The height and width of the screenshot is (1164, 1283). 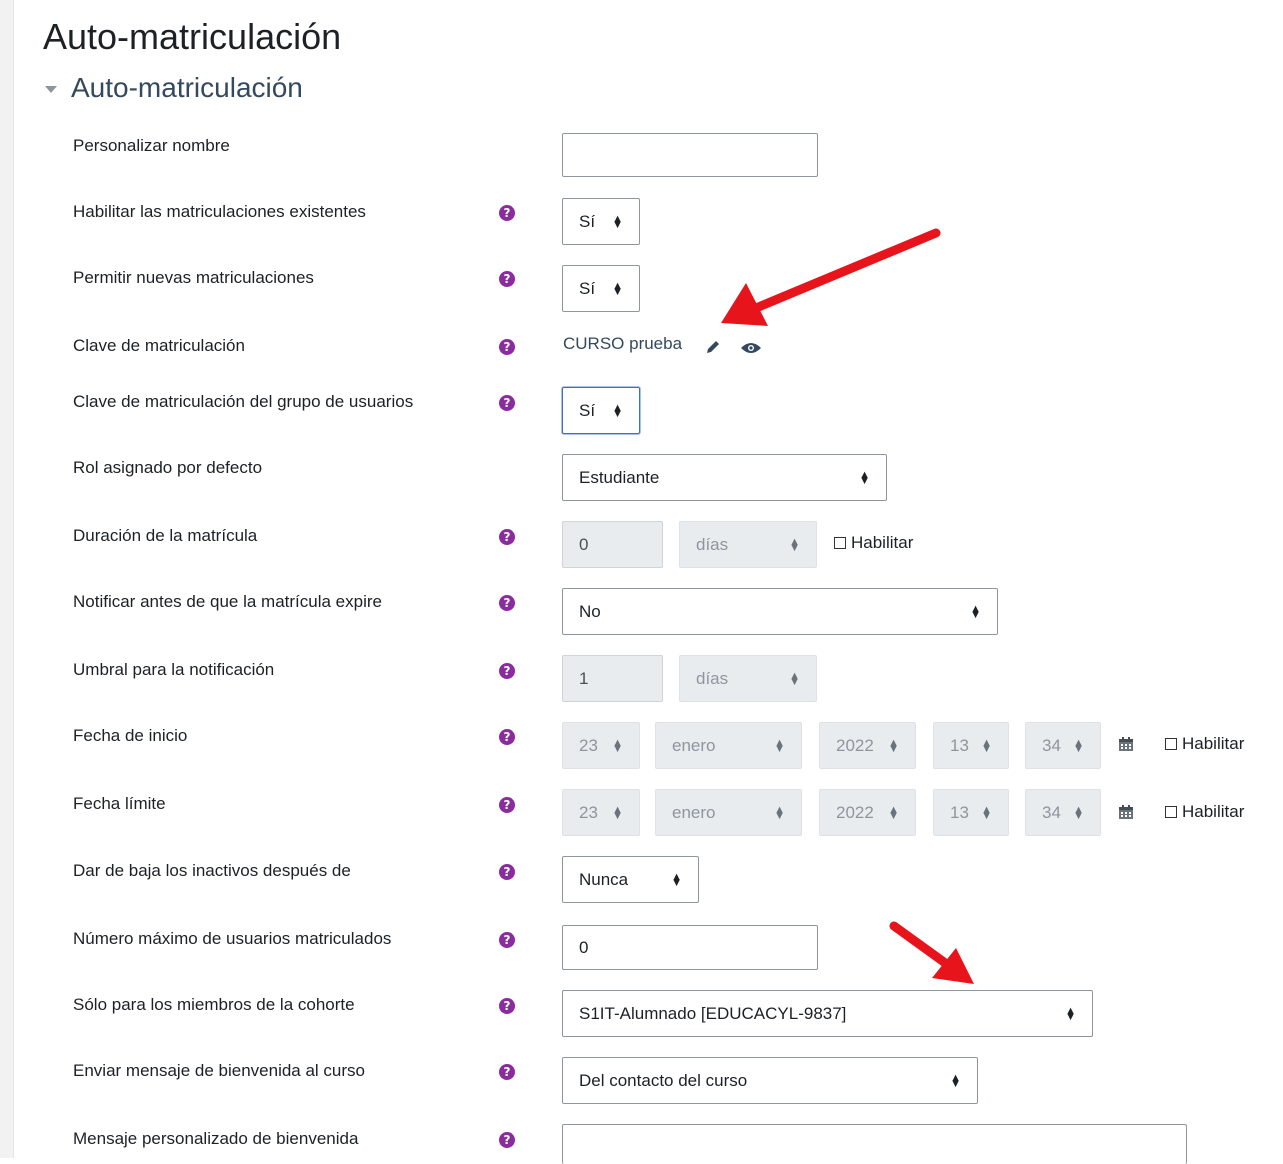 I want to click on threshold-label: Umbral para la notificación, so click(x=174, y=669).